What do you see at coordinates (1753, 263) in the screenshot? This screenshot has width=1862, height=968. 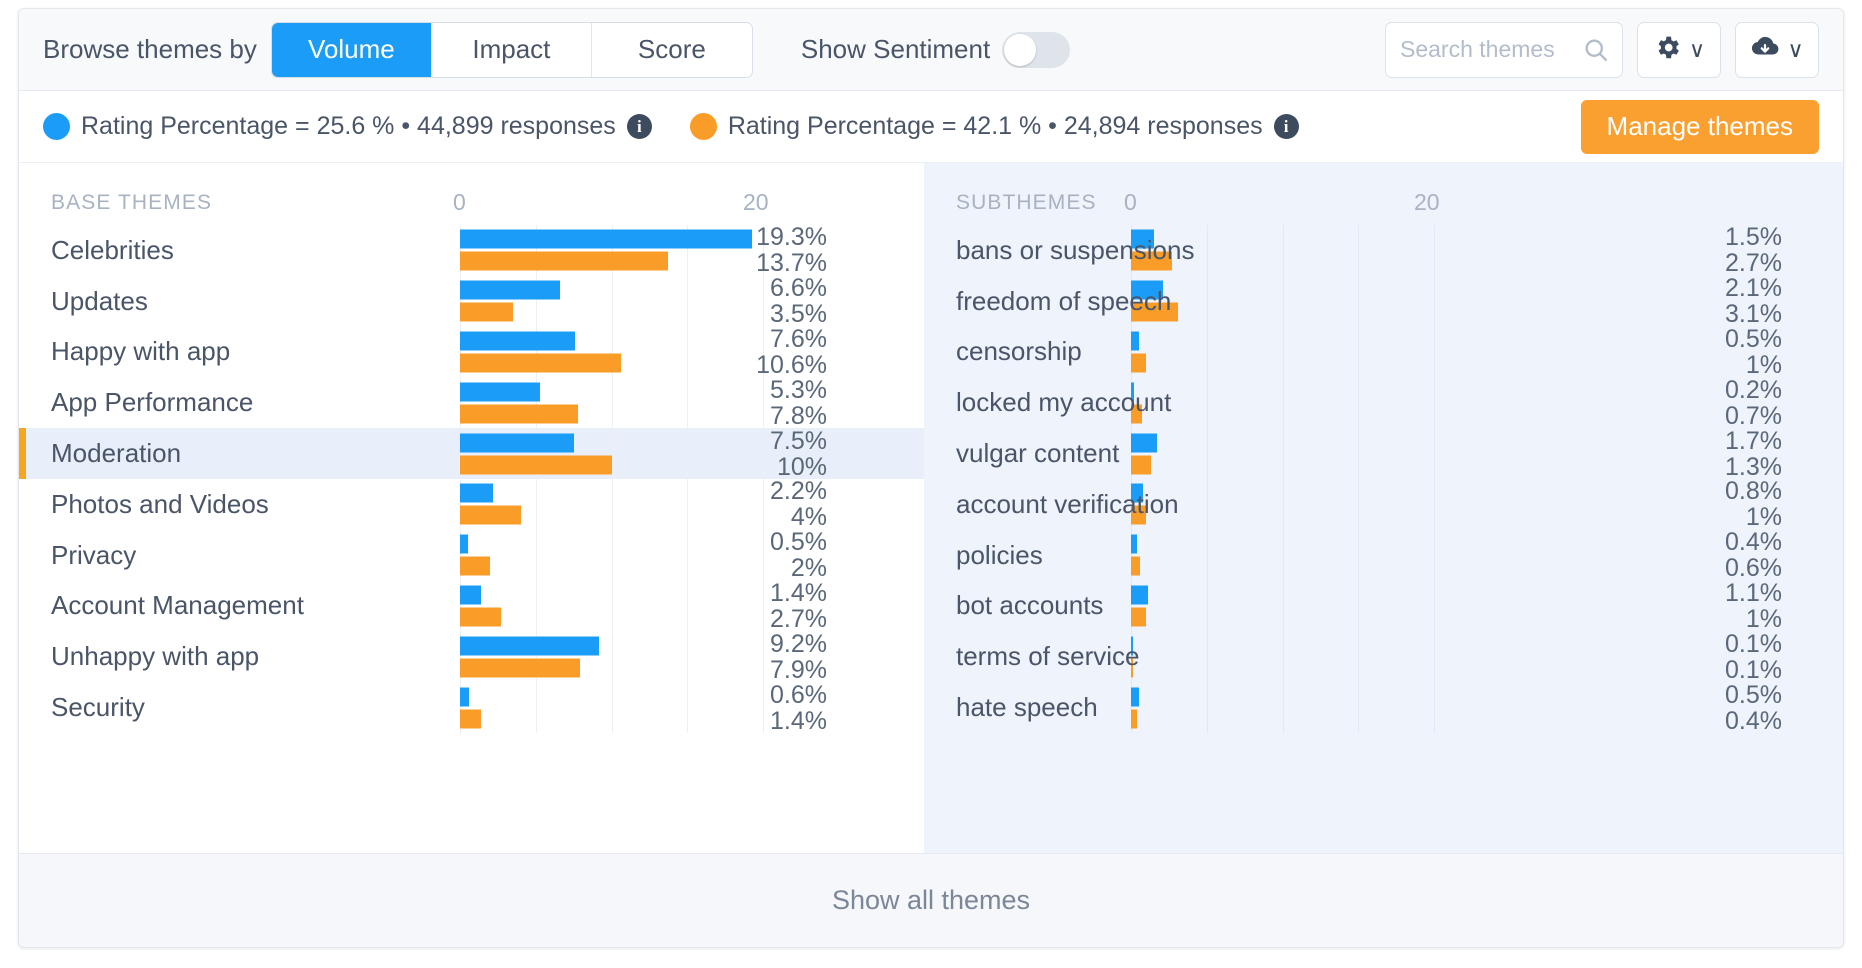 I see `value-orange: 2.7%` at bounding box center [1753, 263].